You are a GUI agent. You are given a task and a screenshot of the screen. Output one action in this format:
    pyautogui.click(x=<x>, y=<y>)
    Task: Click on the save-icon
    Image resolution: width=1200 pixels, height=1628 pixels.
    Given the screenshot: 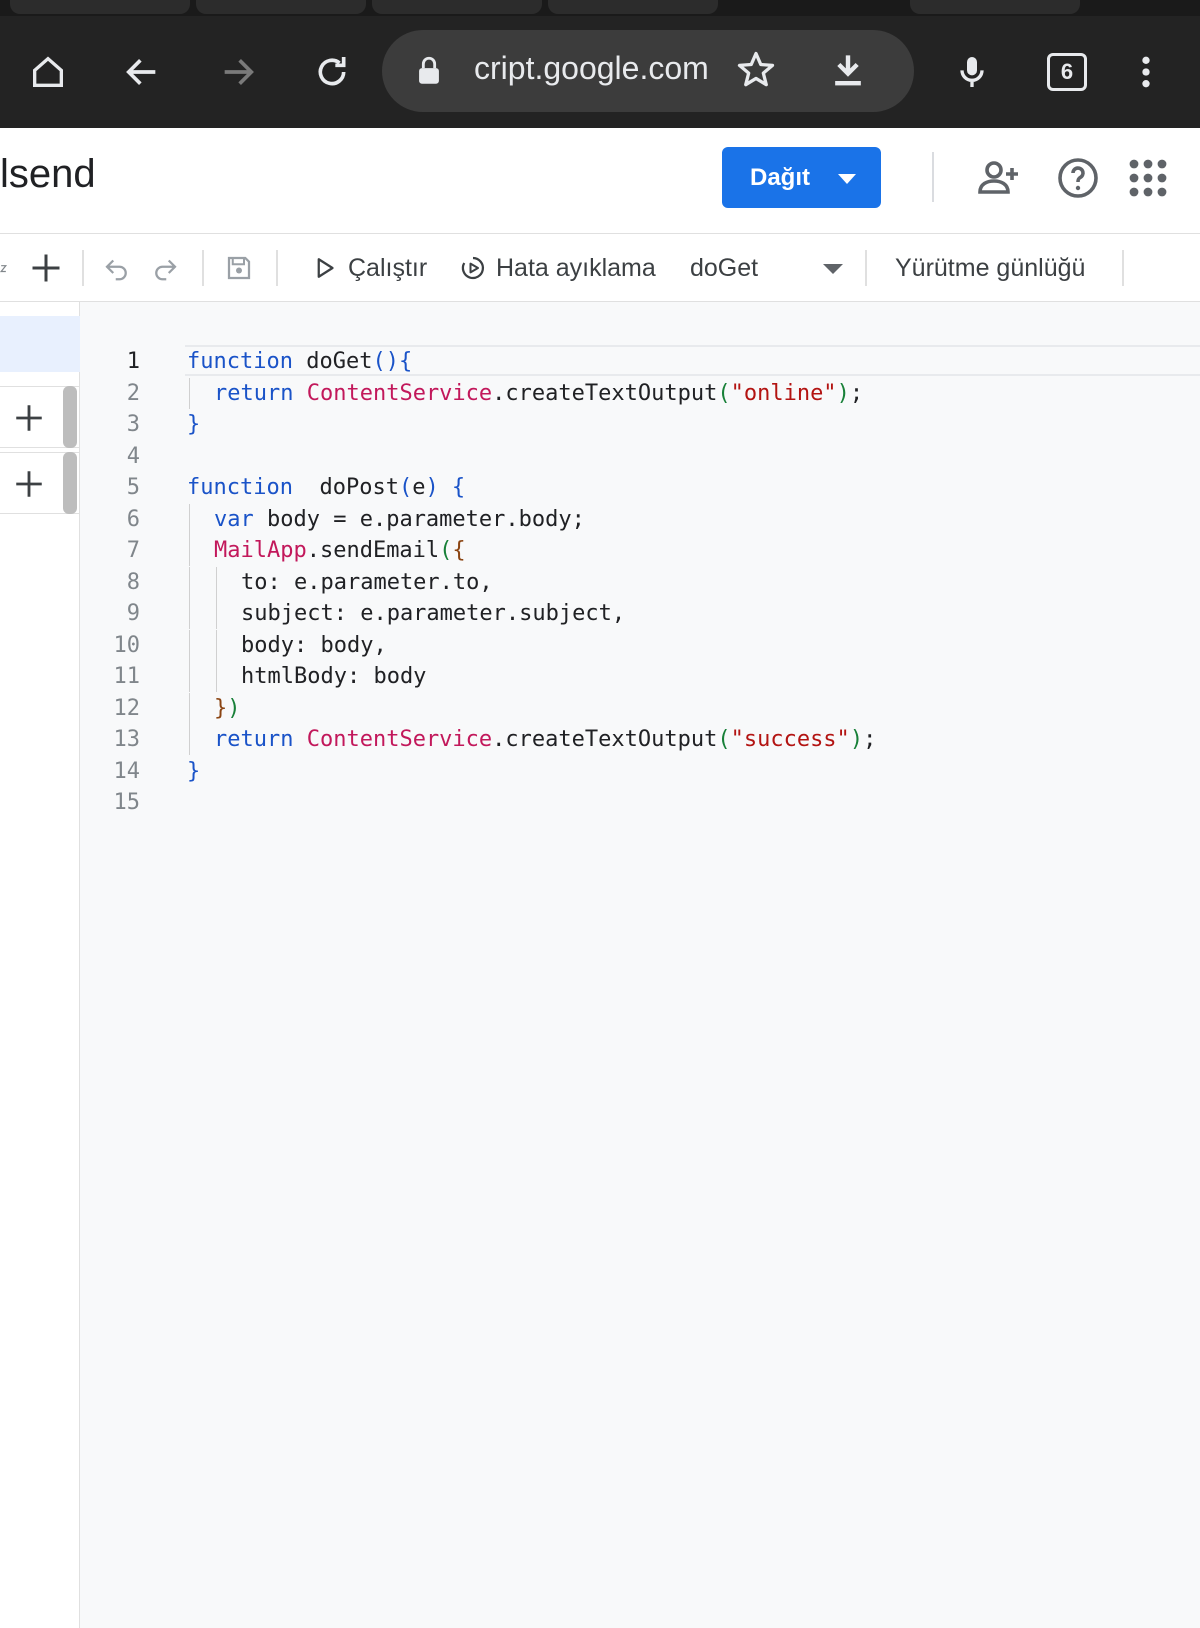 What is the action you would take?
    pyautogui.click(x=239, y=268)
    